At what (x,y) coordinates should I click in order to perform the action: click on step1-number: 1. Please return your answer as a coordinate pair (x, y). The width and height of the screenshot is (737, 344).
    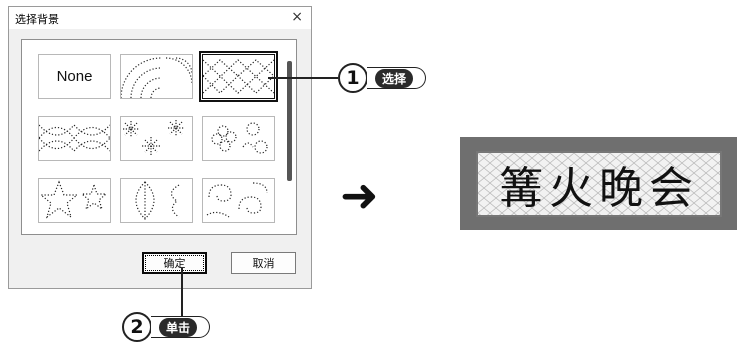
    Looking at the image, I should click on (353, 78).